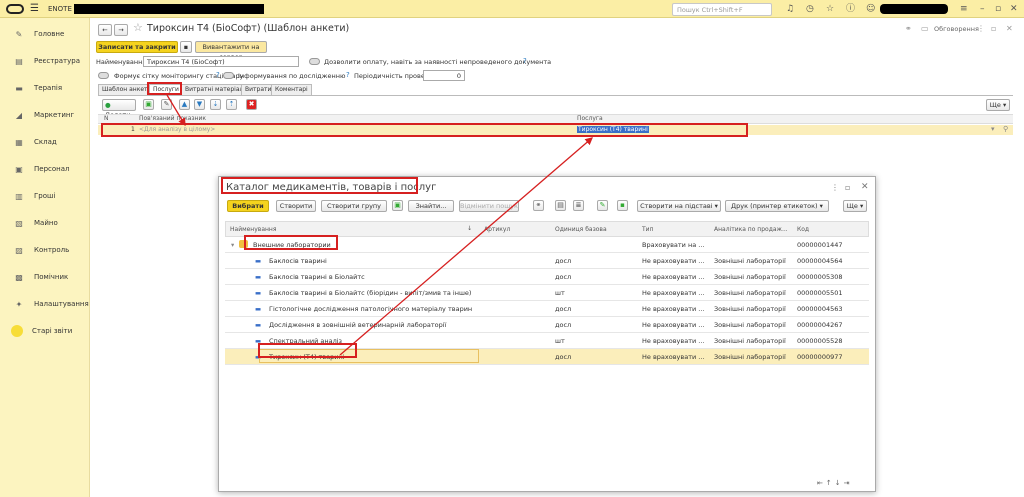 The height and width of the screenshot is (497, 1024). Describe the element at coordinates (466, 246) in the screenshot. I see `arrow-item-to-service` at that location.